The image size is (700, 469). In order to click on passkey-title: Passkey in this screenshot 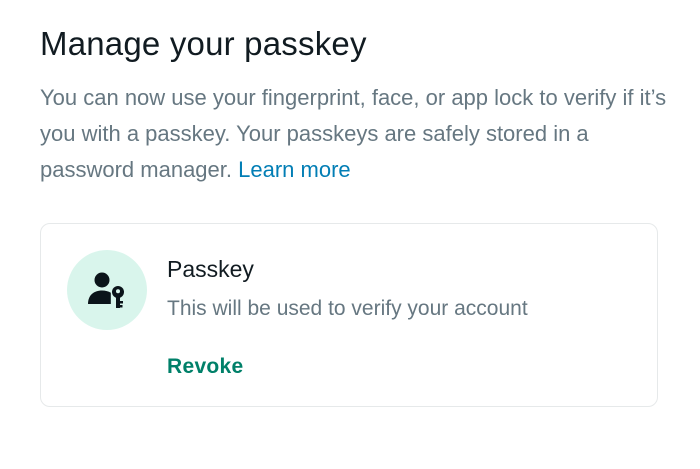, I will do `click(210, 269)`.